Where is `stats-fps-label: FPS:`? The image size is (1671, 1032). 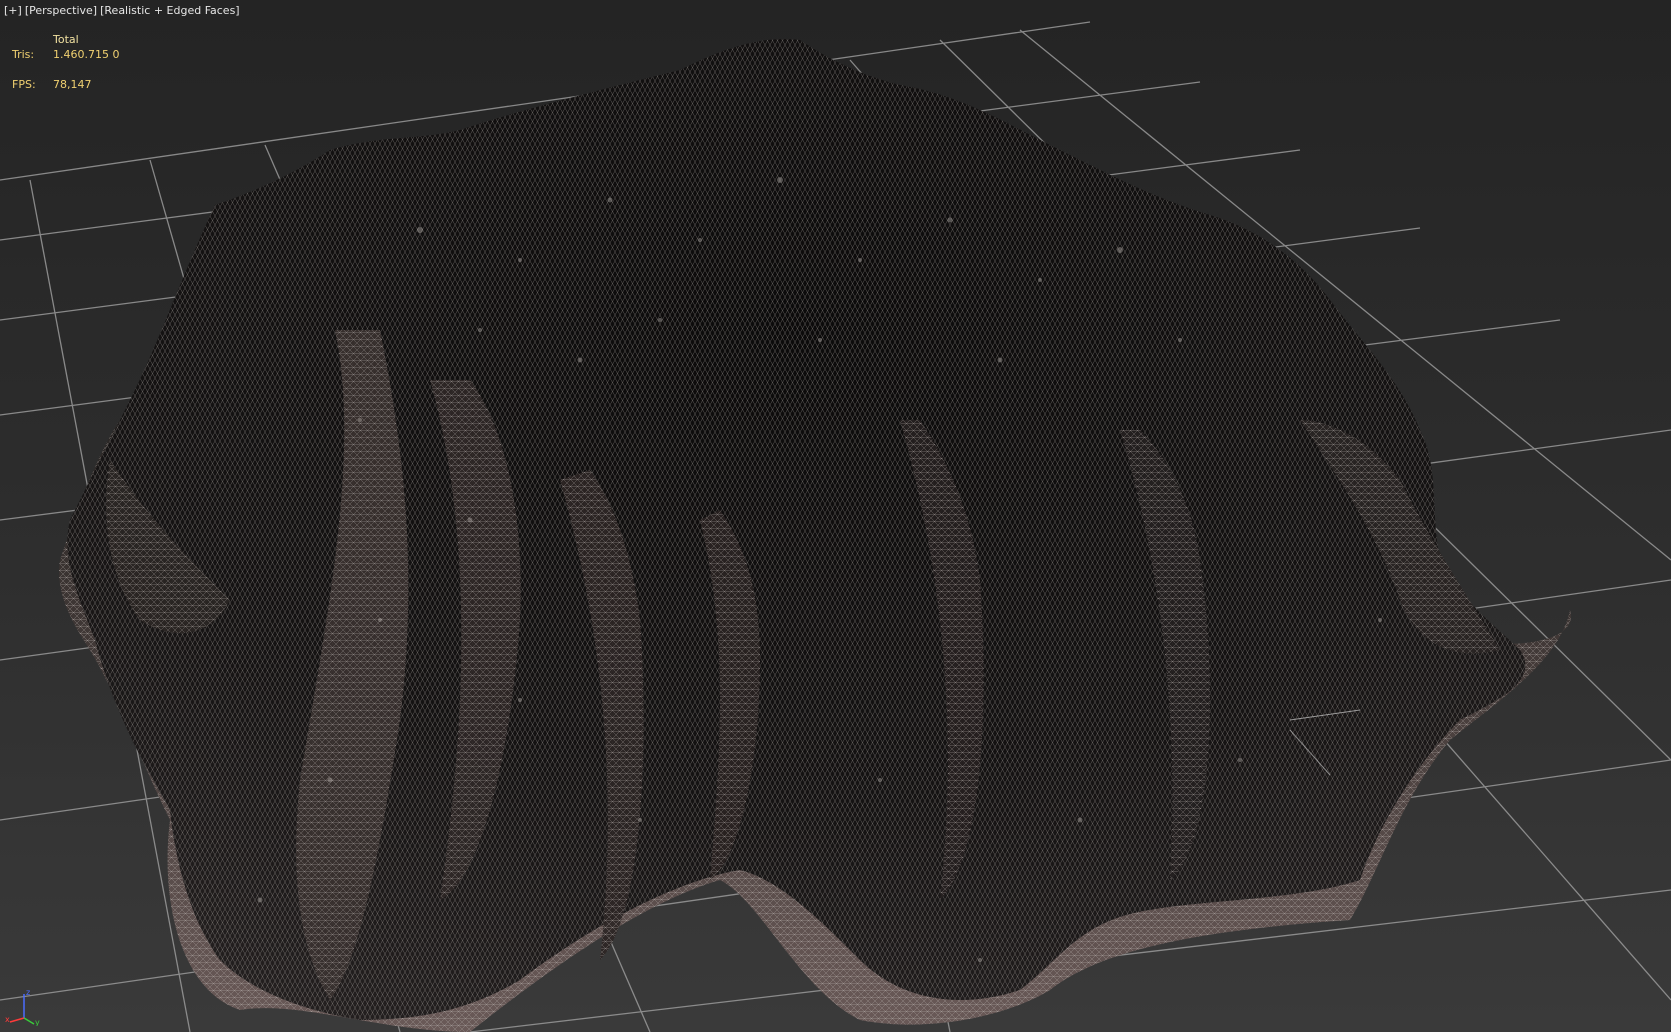 stats-fps-label: FPS: is located at coordinates (24, 84).